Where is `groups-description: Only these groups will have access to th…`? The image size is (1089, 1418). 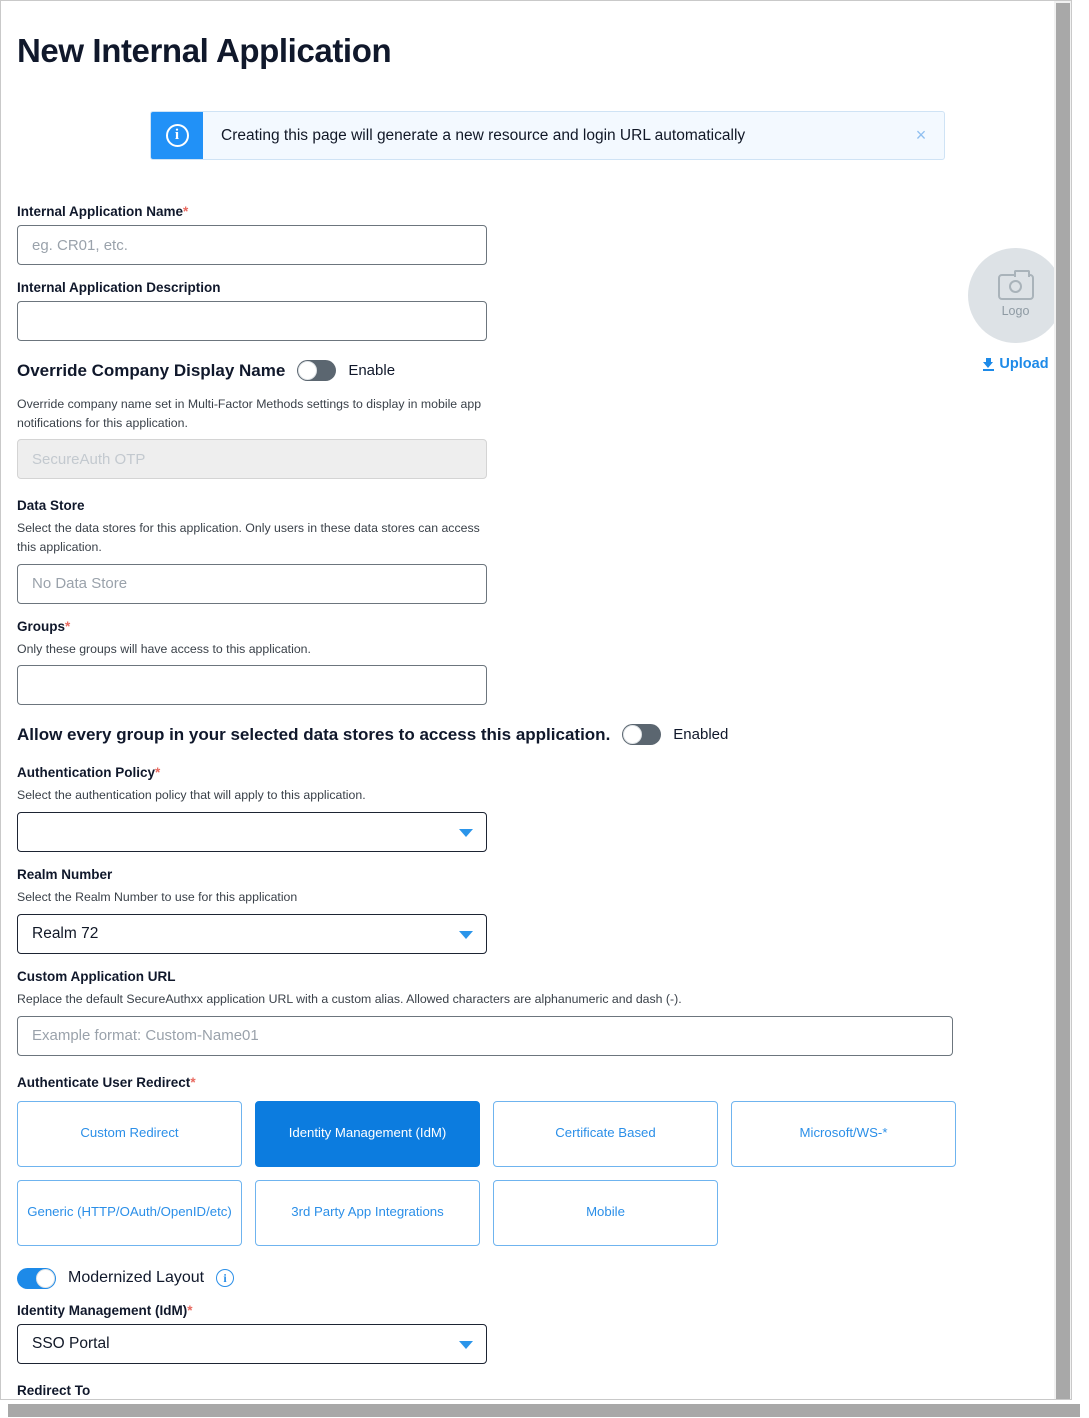 groups-description: Only these groups will have access to th… is located at coordinates (164, 648).